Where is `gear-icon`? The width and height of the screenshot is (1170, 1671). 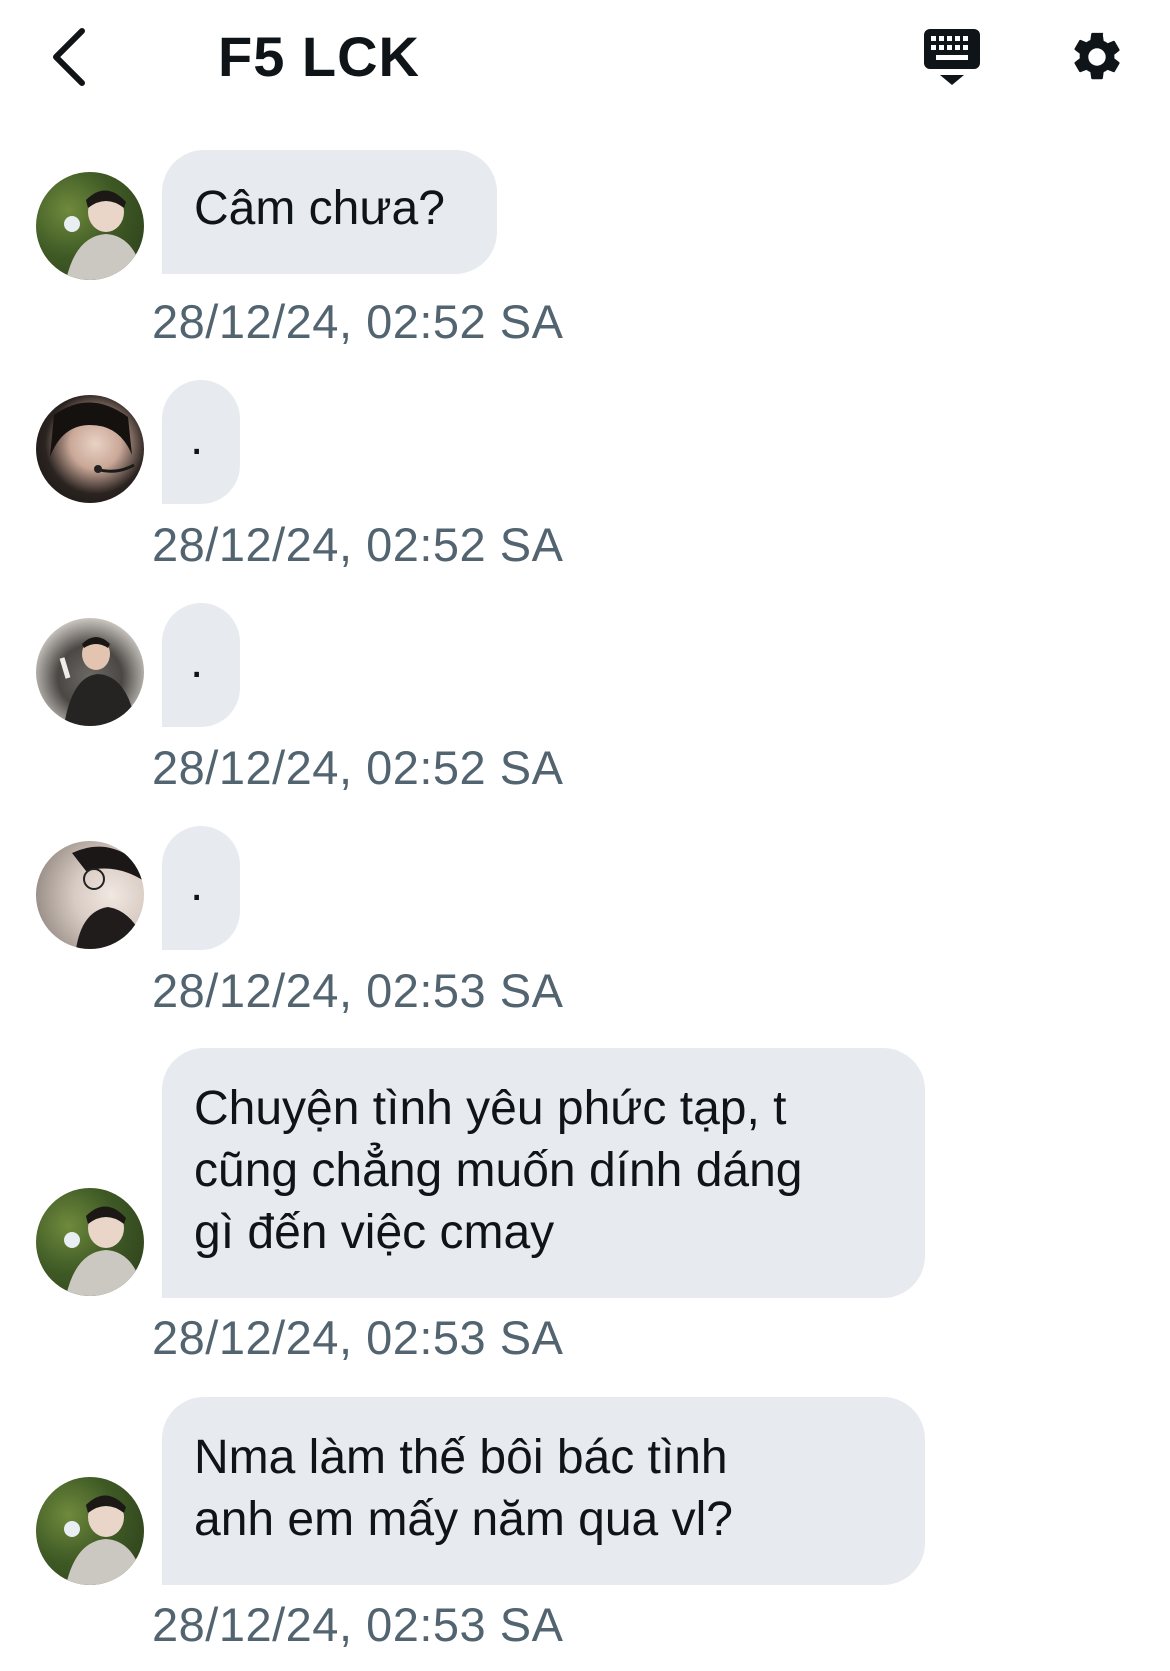 gear-icon is located at coordinates (1097, 56).